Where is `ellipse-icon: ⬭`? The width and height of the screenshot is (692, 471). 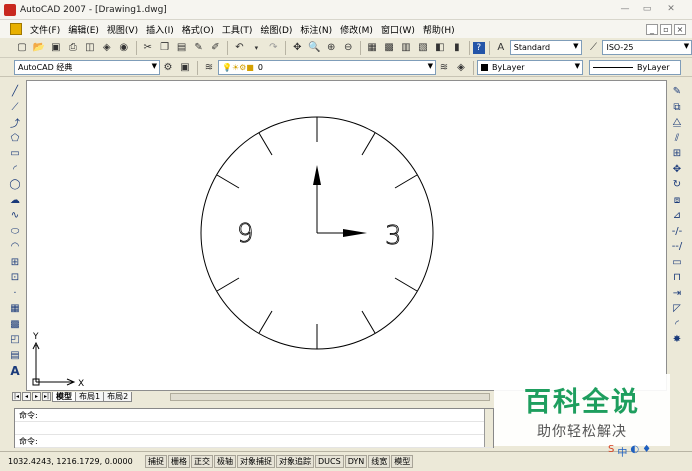
ellipse-icon: ⬭ is located at coordinates (15, 232).